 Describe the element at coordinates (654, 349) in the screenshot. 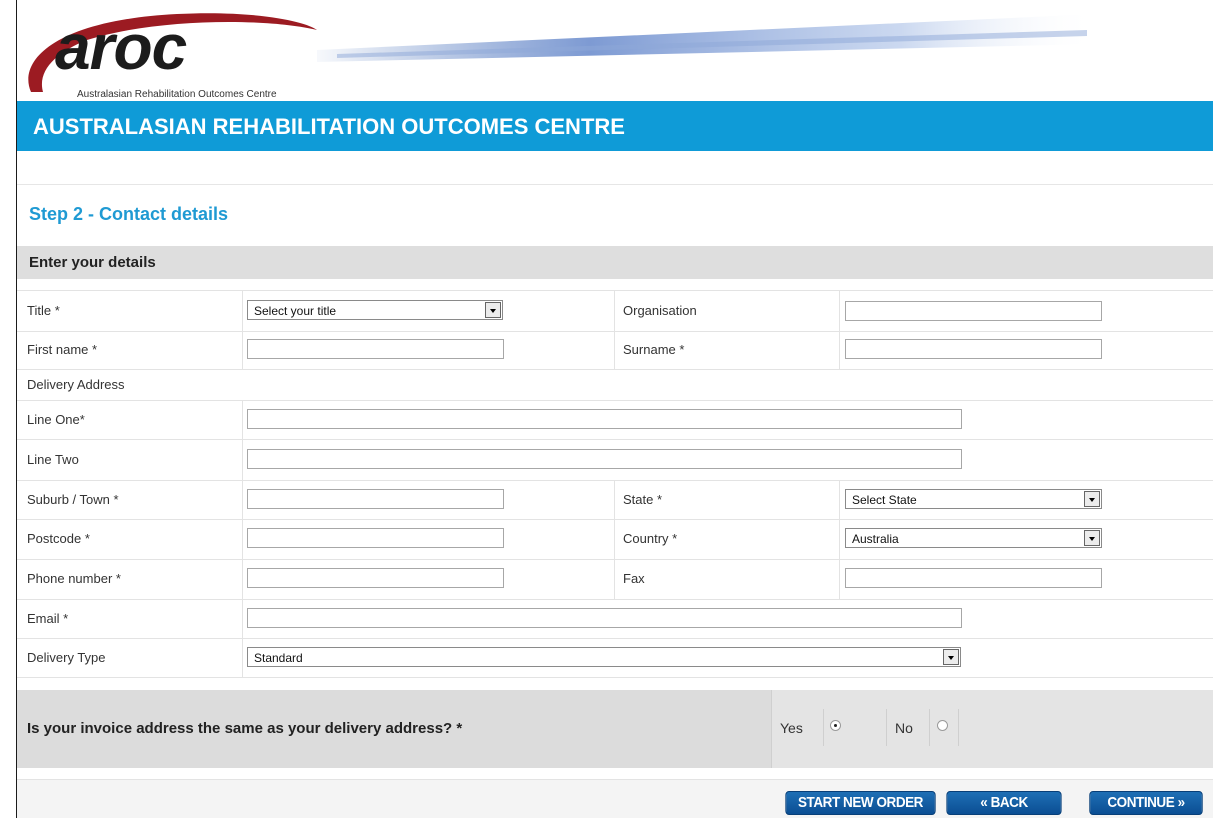

I see `surname-label: Surname *` at that location.